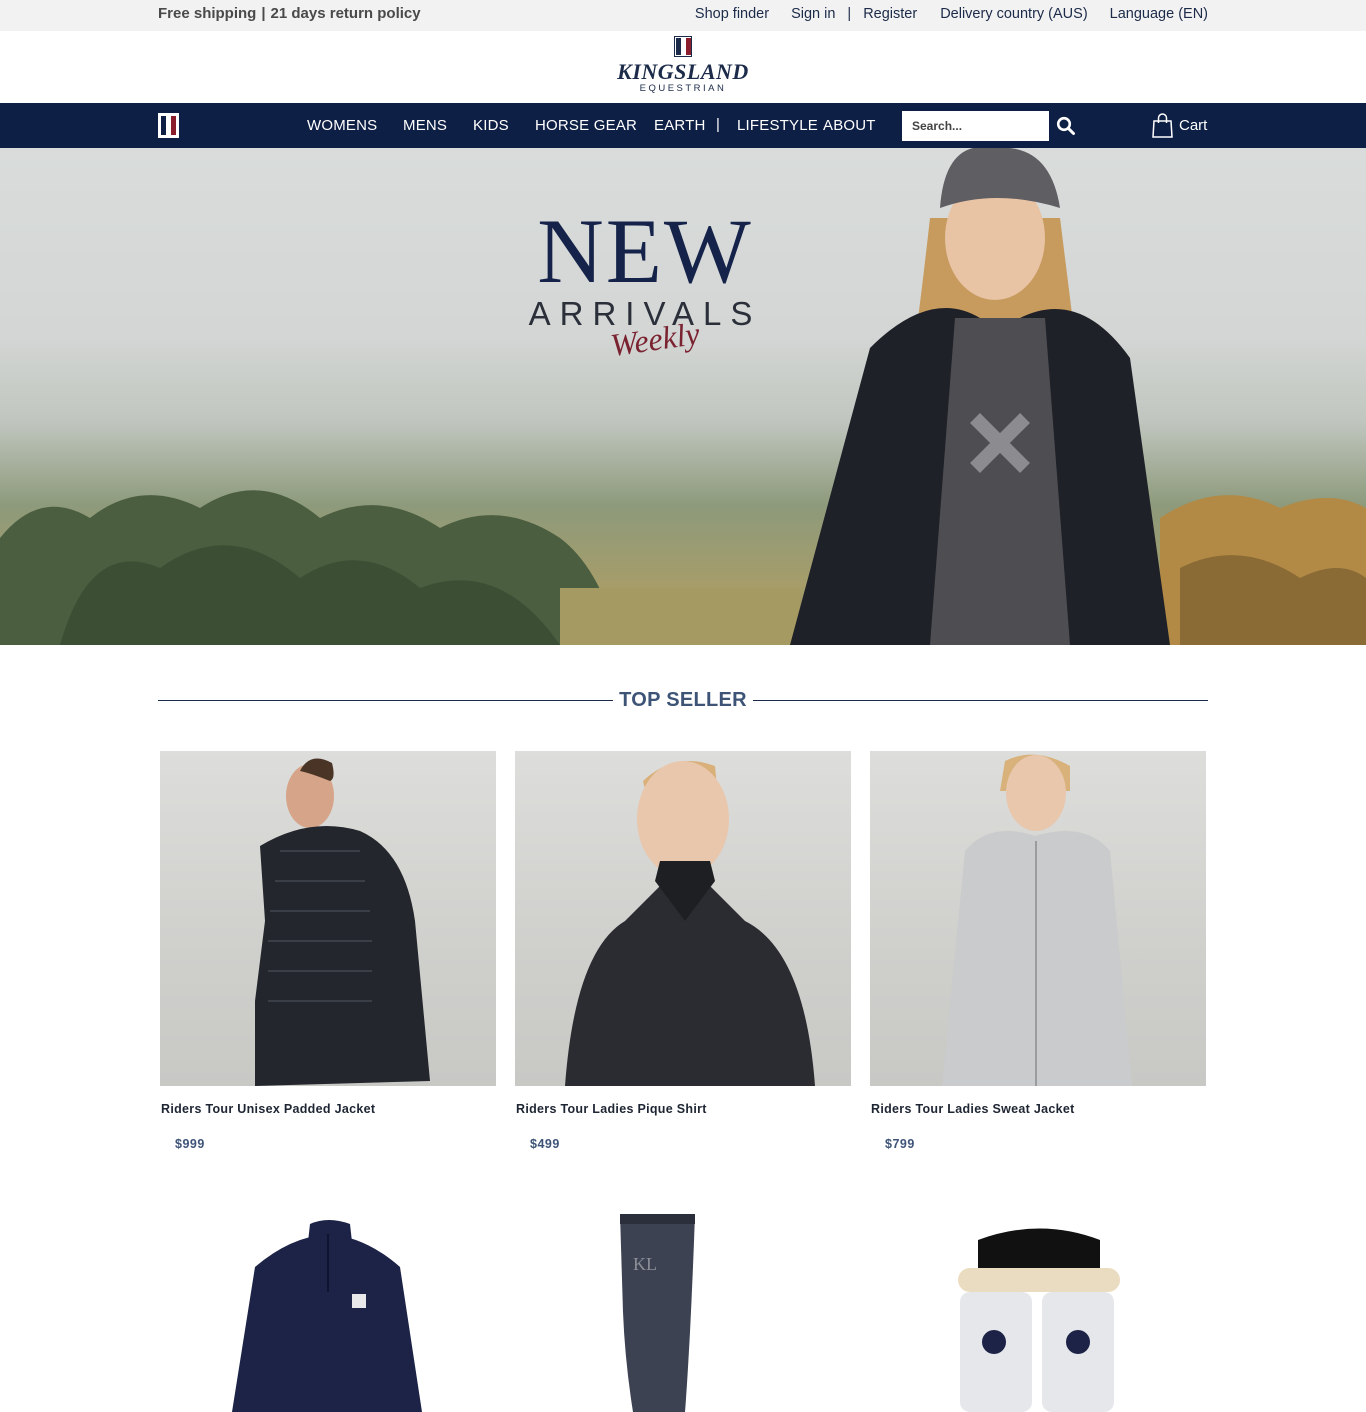  Describe the element at coordinates (1159, 14) in the screenshot. I see `language-selector: Language (EN)` at that location.